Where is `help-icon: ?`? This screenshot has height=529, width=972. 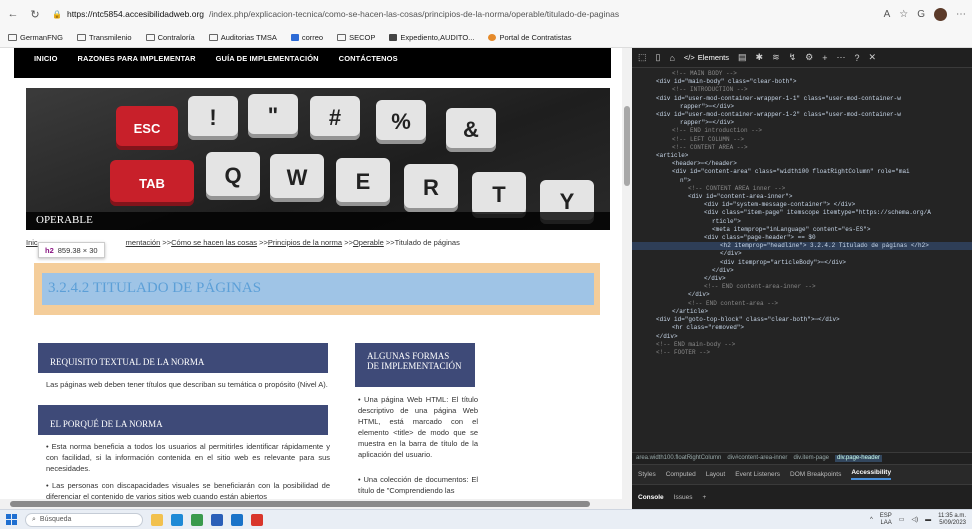 help-icon: ? is located at coordinates (857, 58).